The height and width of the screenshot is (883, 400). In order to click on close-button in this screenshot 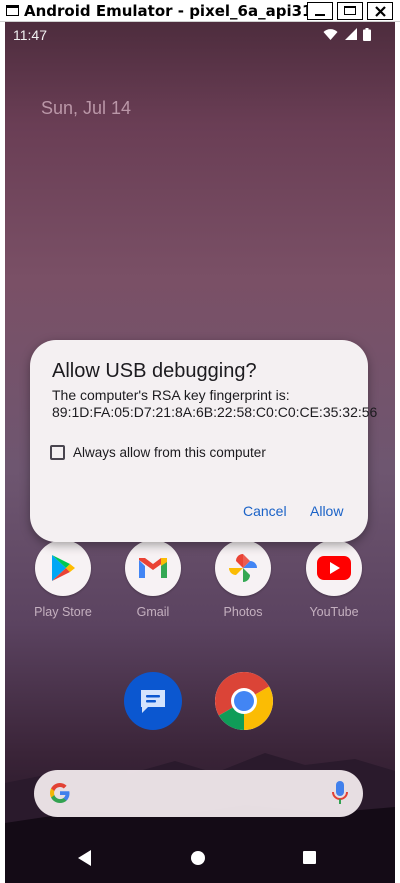, I will do `click(380, 11)`.